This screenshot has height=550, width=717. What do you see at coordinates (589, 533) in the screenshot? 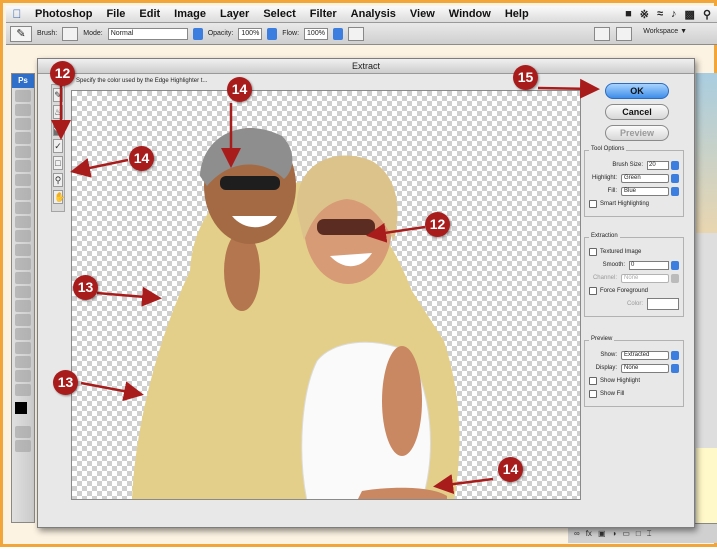
I see `layer-style-icon: fx` at bounding box center [589, 533].